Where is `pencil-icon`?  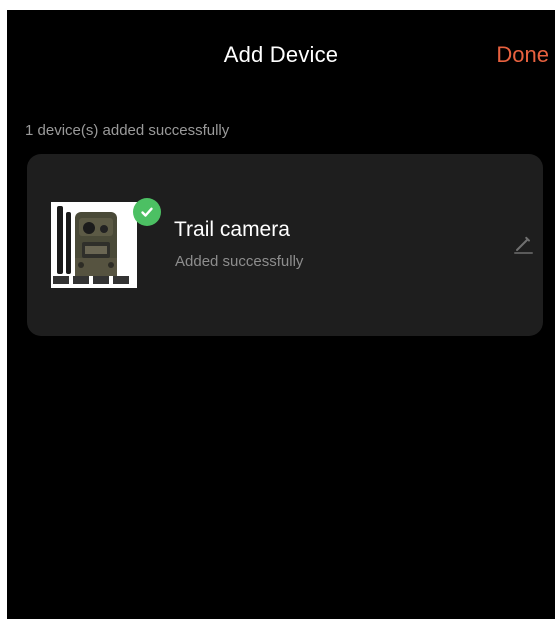
pencil-icon is located at coordinates (523, 244).